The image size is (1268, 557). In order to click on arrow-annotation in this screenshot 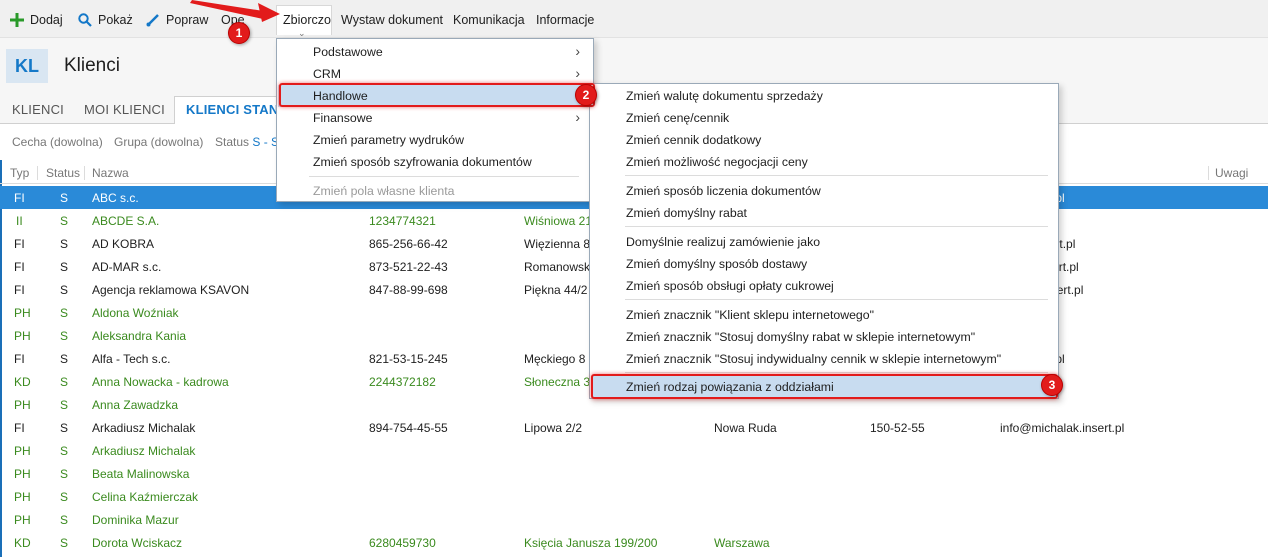, I will do `click(235, 11)`.